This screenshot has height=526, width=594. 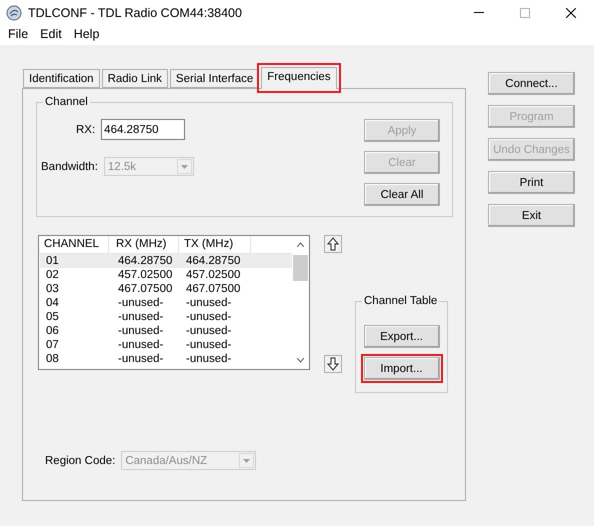 What do you see at coordinates (52, 345) in the screenshot?
I see `table-cell-text: 07` at bounding box center [52, 345].